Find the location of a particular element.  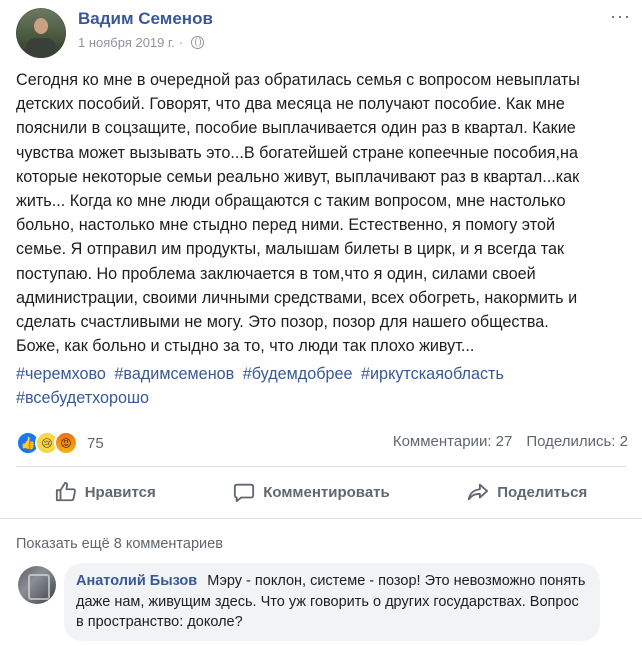

share-icon is located at coordinates (478, 492).